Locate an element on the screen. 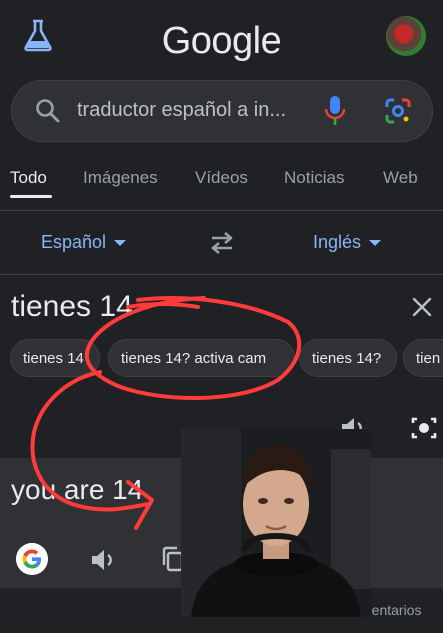 The width and height of the screenshot is (443, 633). suggestion-chip: tienes 14 is located at coordinates (55, 358).